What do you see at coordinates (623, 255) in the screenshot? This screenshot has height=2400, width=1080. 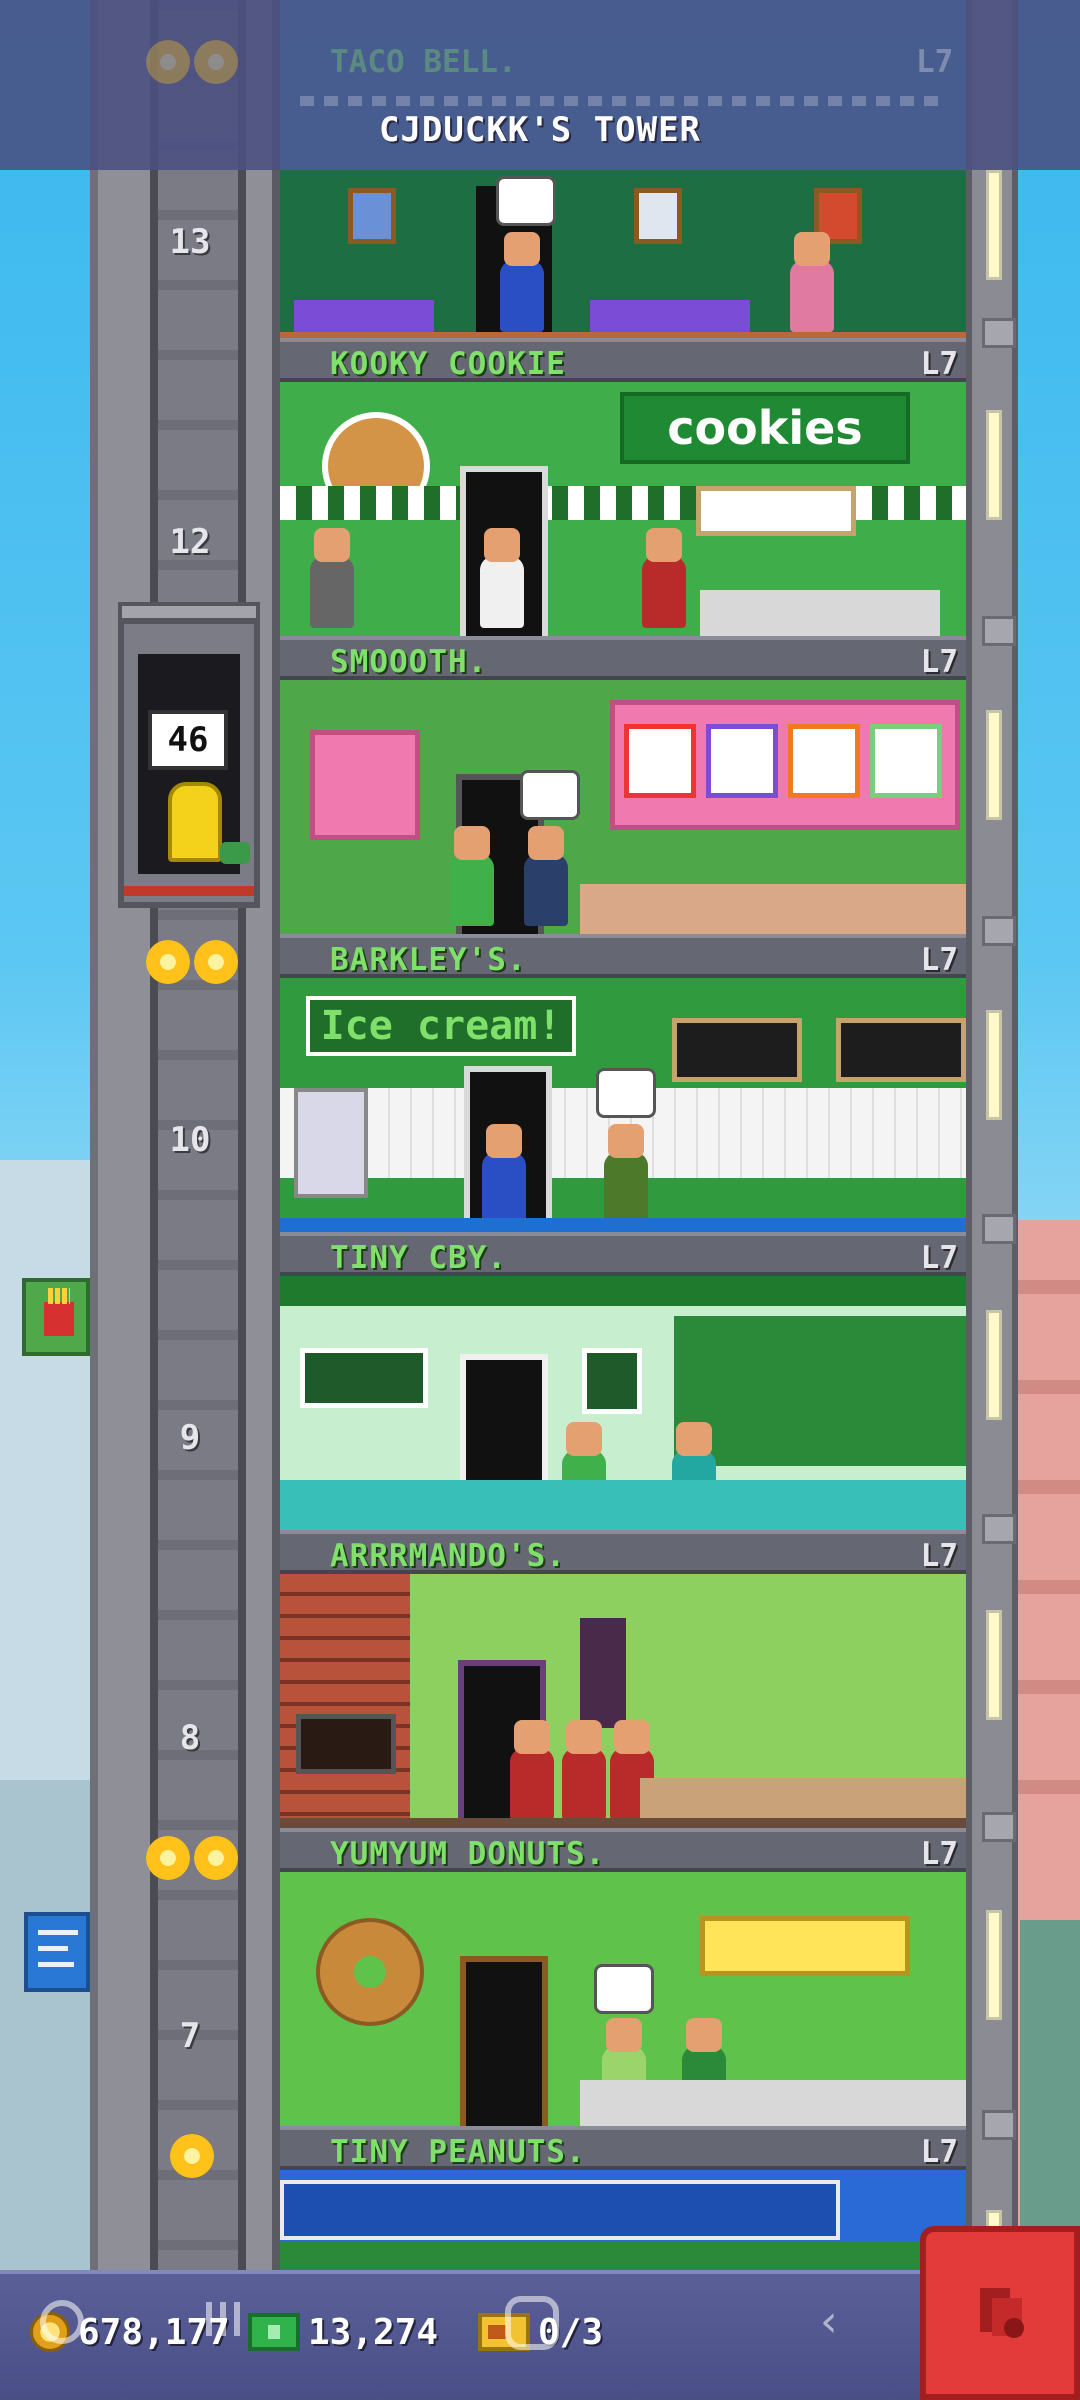 I see `floor-room-taco-bell` at bounding box center [623, 255].